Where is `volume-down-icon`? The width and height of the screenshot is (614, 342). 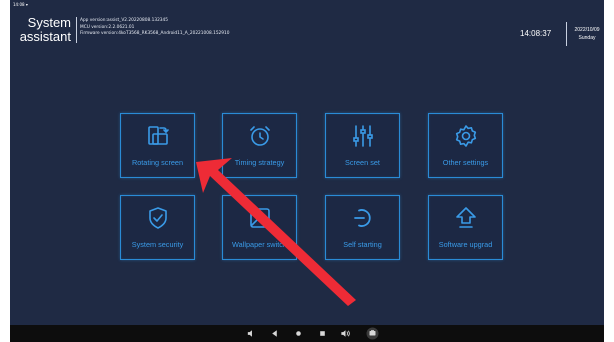 volume-down-icon is located at coordinates (251, 333).